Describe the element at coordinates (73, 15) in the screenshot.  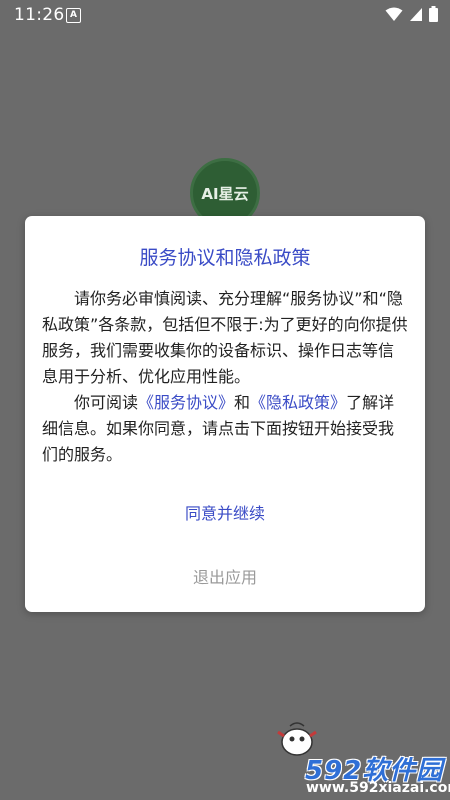
I see `notification-icon: A` at that location.